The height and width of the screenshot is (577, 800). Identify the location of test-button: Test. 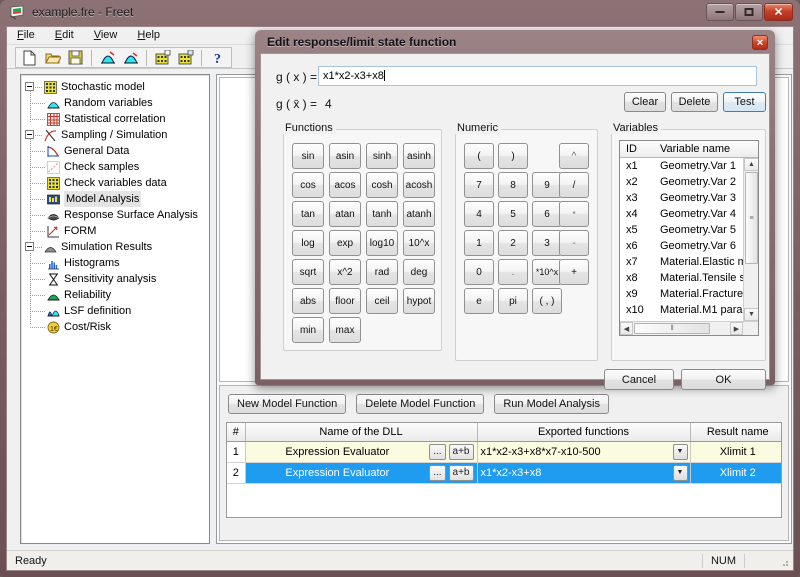
(744, 102).